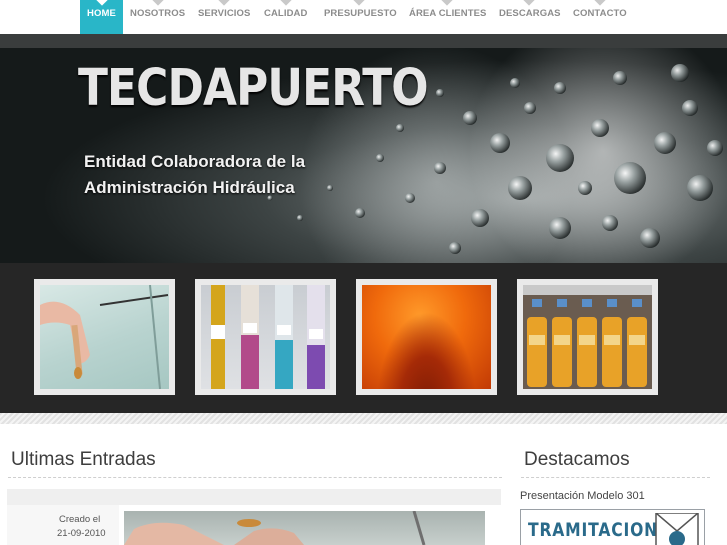  What do you see at coordinates (83, 459) in the screenshot?
I see `latest-entries-heading: Ultimas Entradas` at bounding box center [83, 459].